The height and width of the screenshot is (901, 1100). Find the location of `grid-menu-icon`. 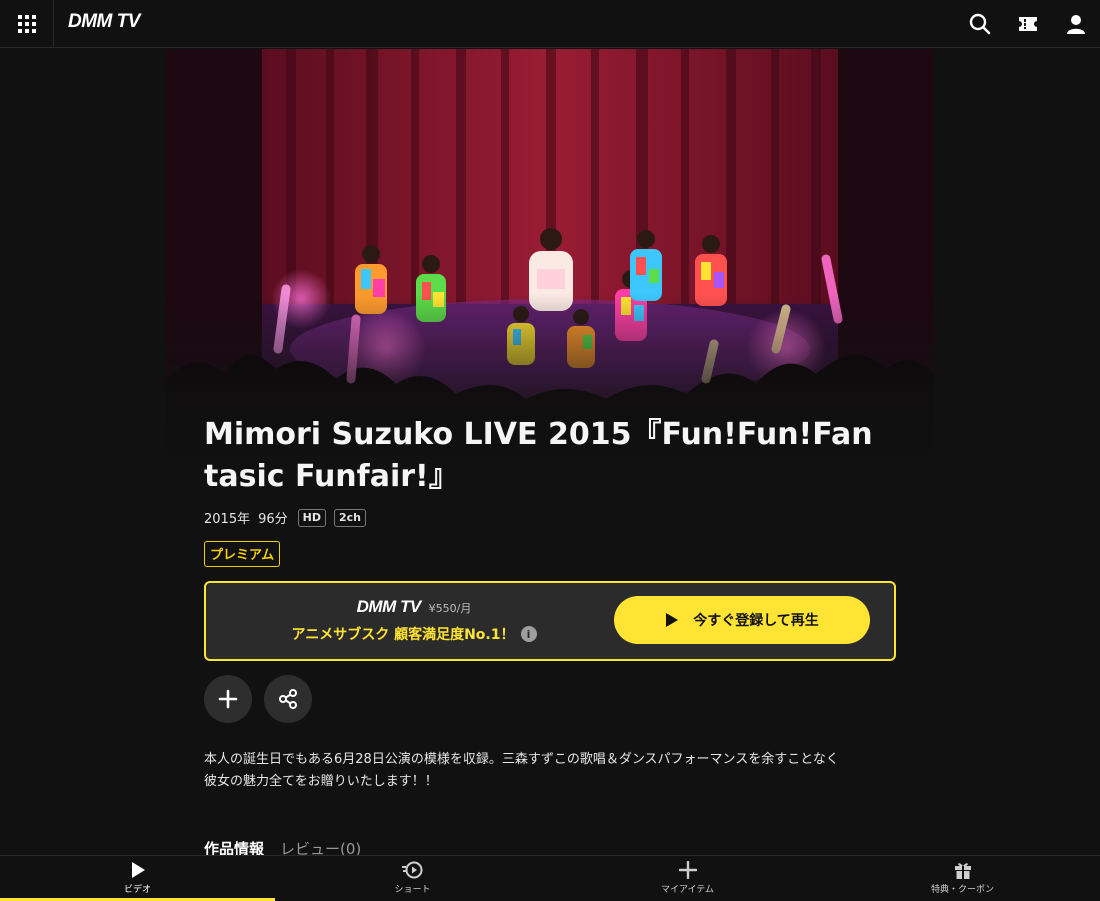

grid-menu-icon is located at coordinates (26, 23).